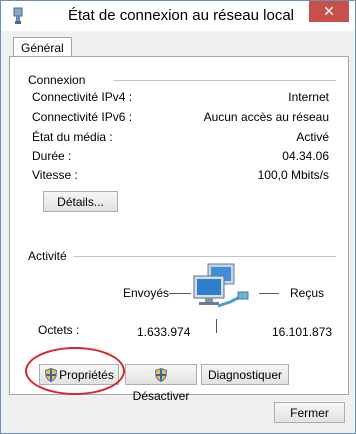 The image size is (356, 434). Describe the element at coordinates (293, 175) in the screenshot. I see `speed-value: 100,0 Mbits/s` at that location.